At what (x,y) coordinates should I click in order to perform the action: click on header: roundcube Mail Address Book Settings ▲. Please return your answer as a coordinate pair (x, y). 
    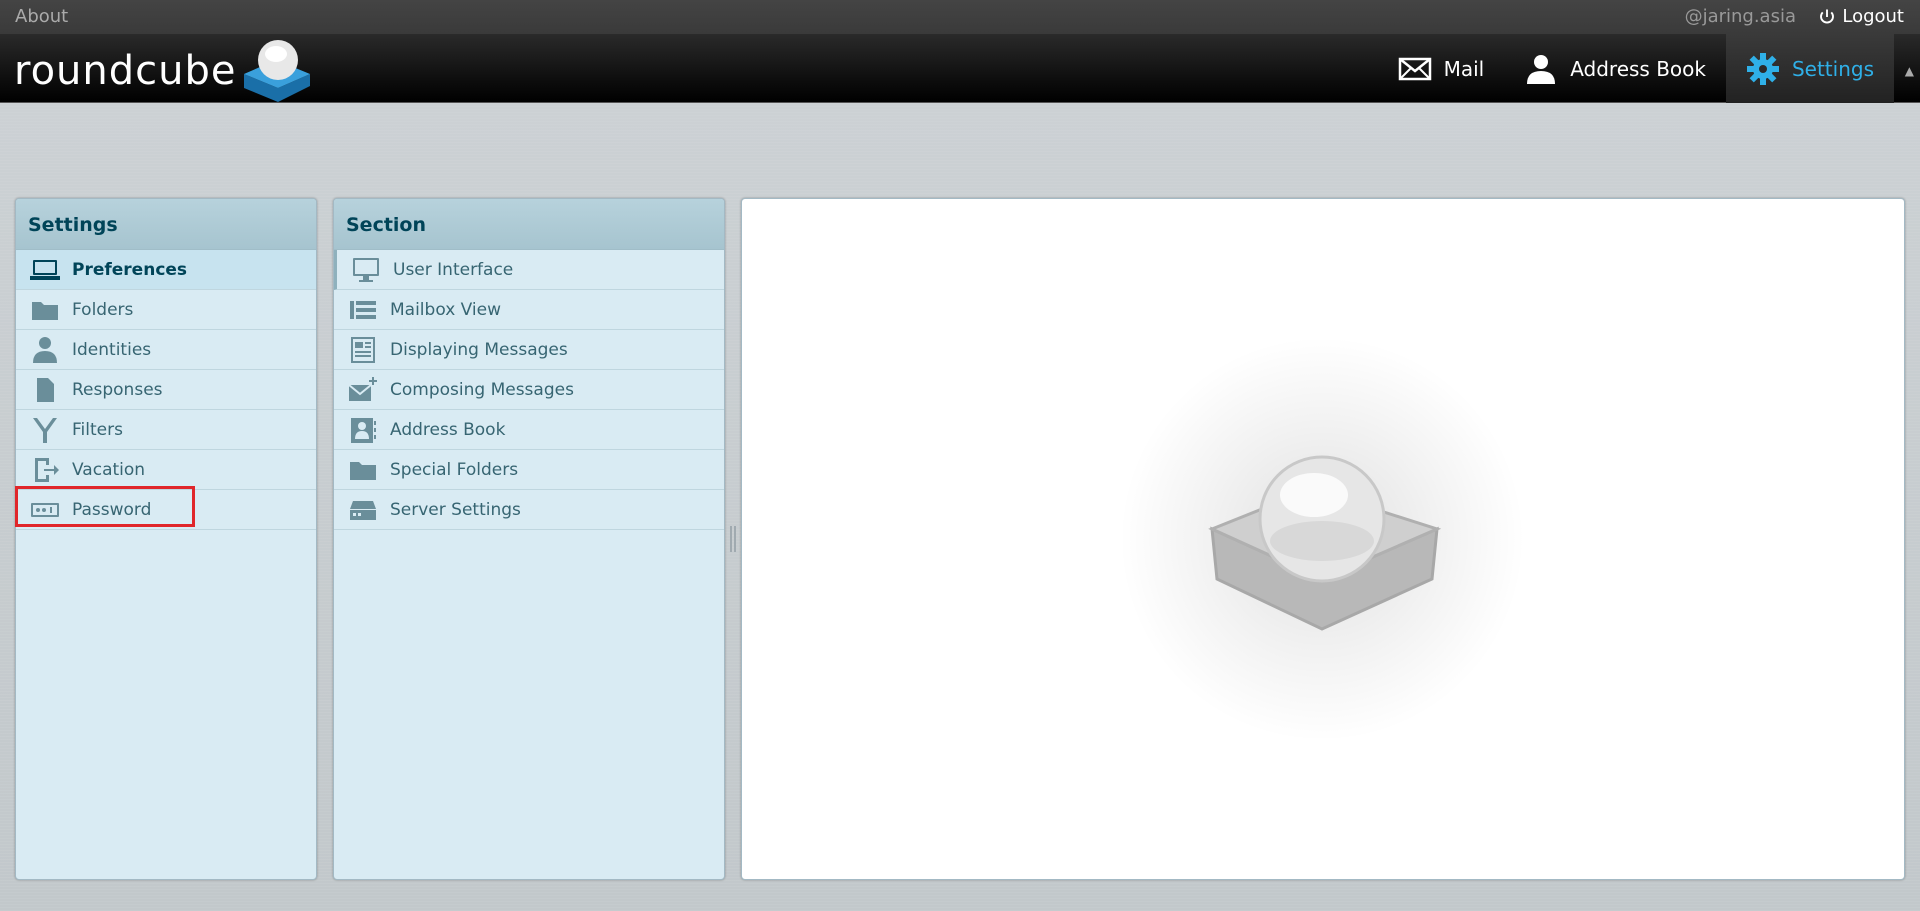
    Looking at the image, I should click on (960, 68).